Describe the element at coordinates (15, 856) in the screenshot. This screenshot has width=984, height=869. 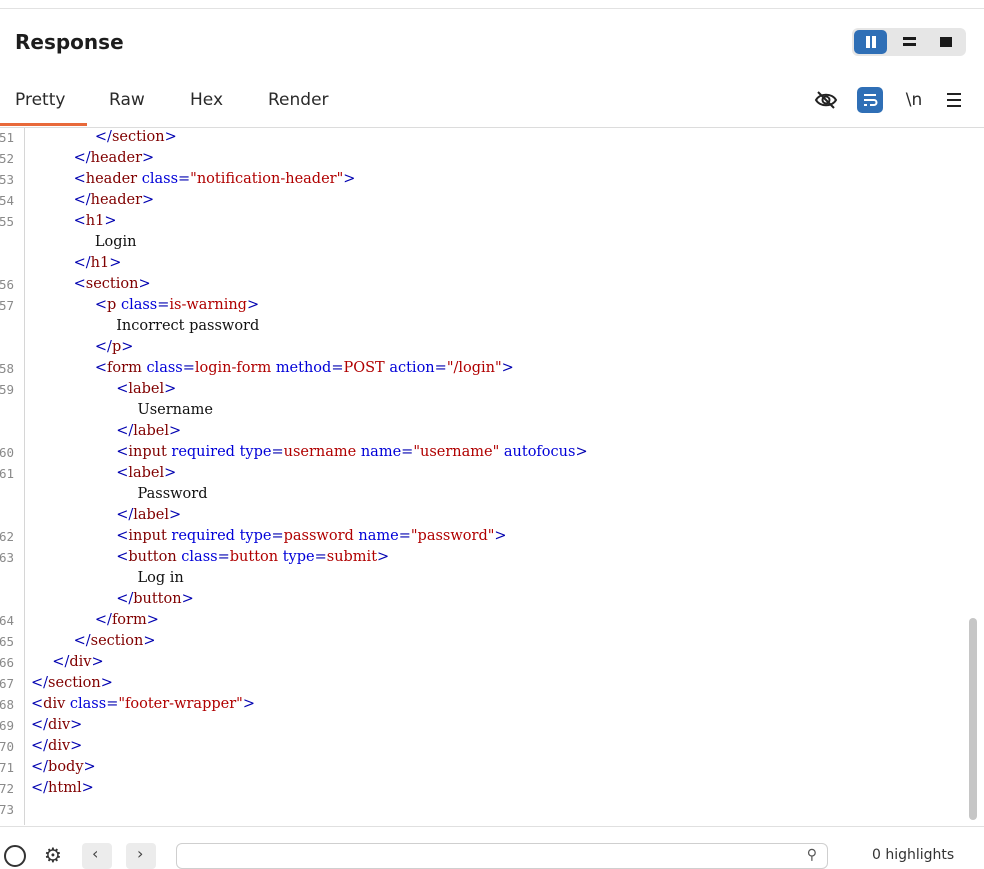
I see `help-icon` at that location.